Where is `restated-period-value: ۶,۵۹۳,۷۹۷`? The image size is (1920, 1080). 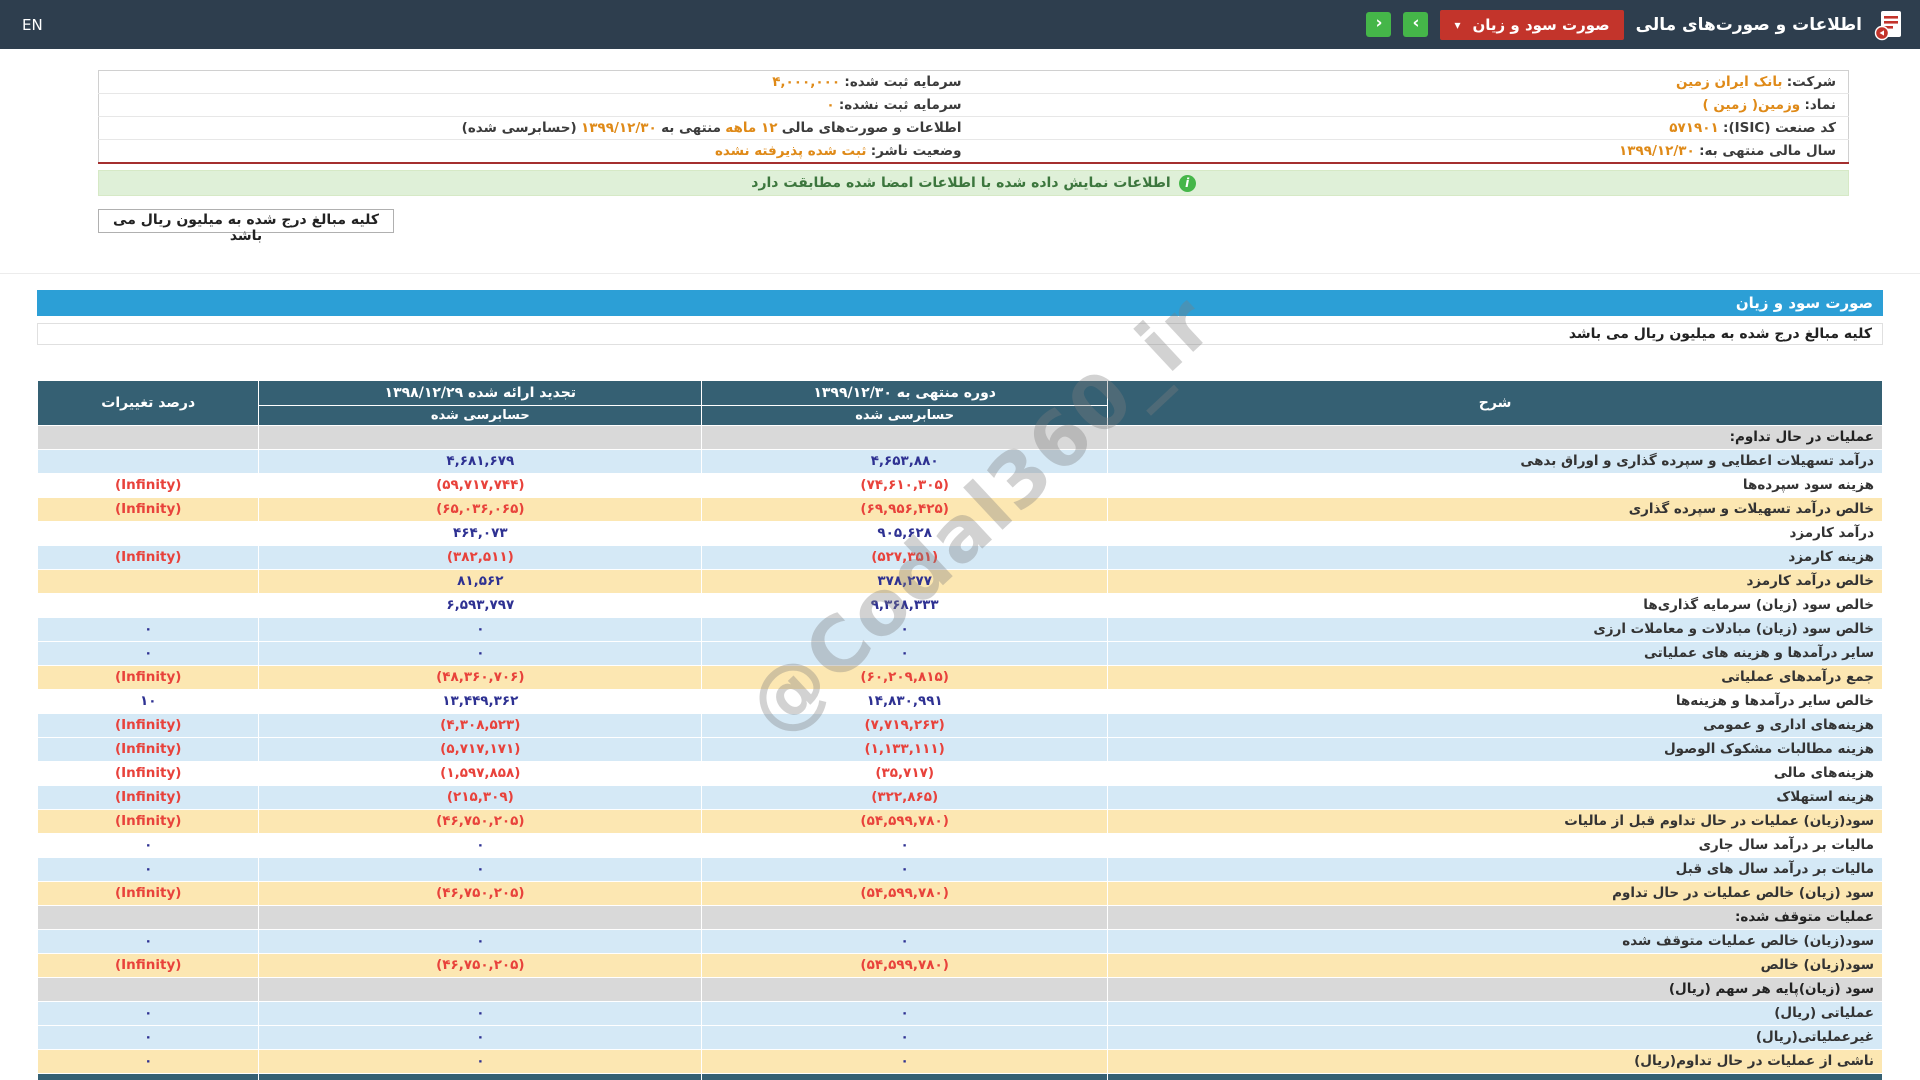
restated-period-value: ۶,۵۹۳,۷۹۷ is located at coordinates (480, 605).